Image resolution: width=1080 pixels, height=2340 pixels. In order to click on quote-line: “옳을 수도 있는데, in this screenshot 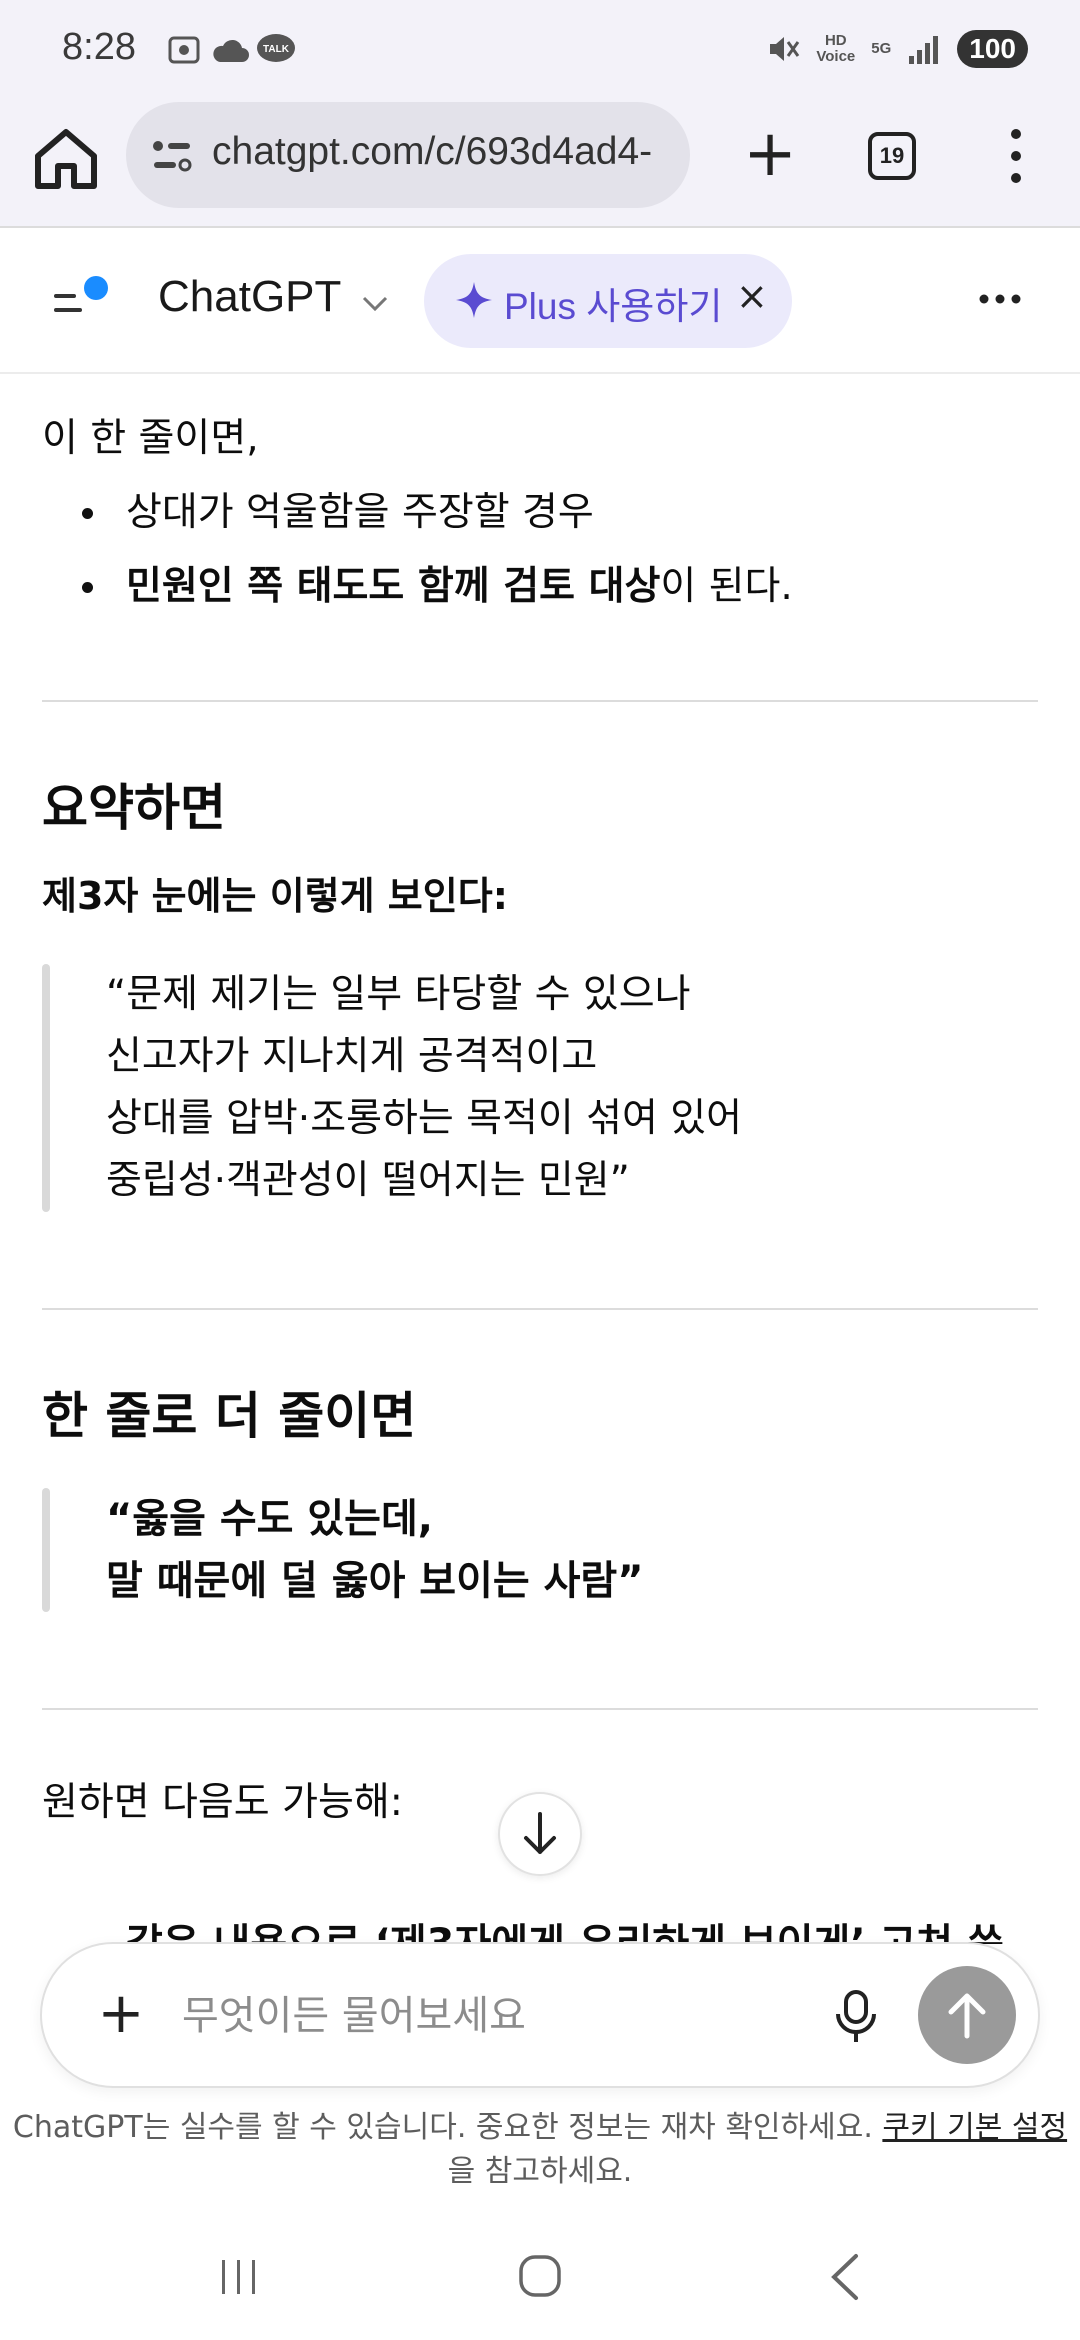, I will do `click(269, 1519)`.